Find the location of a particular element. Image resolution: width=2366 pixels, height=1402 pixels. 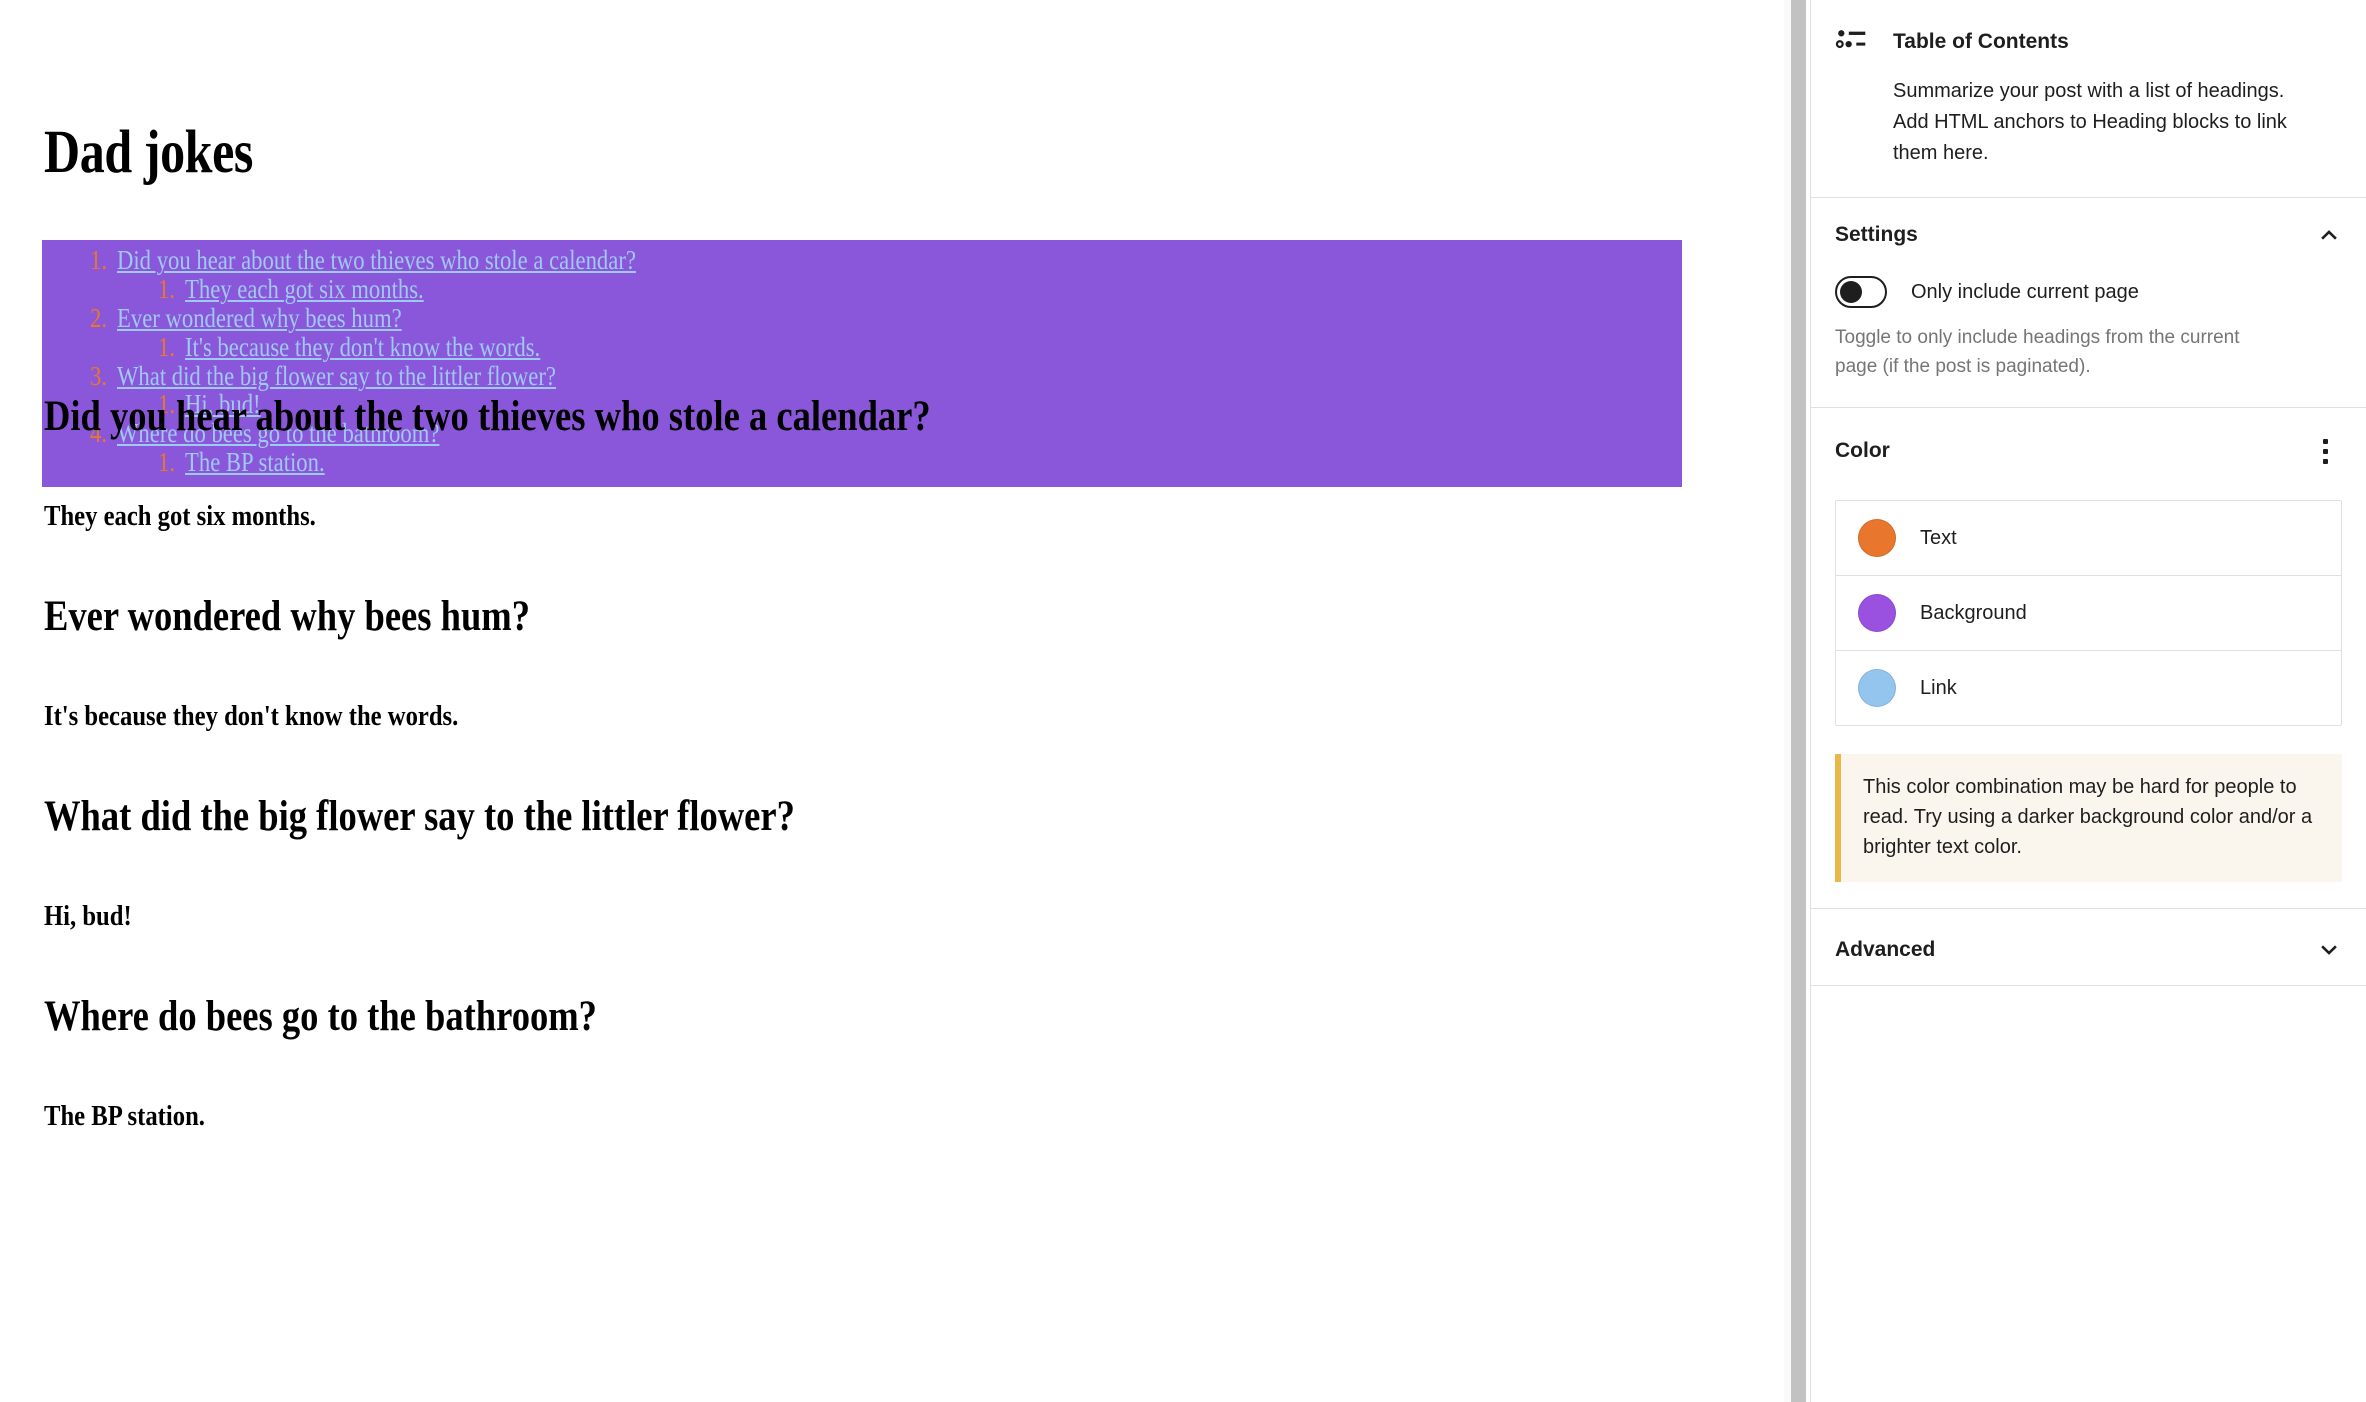

advanced-section-title: Advanced is located at coordinates (1885, 949).